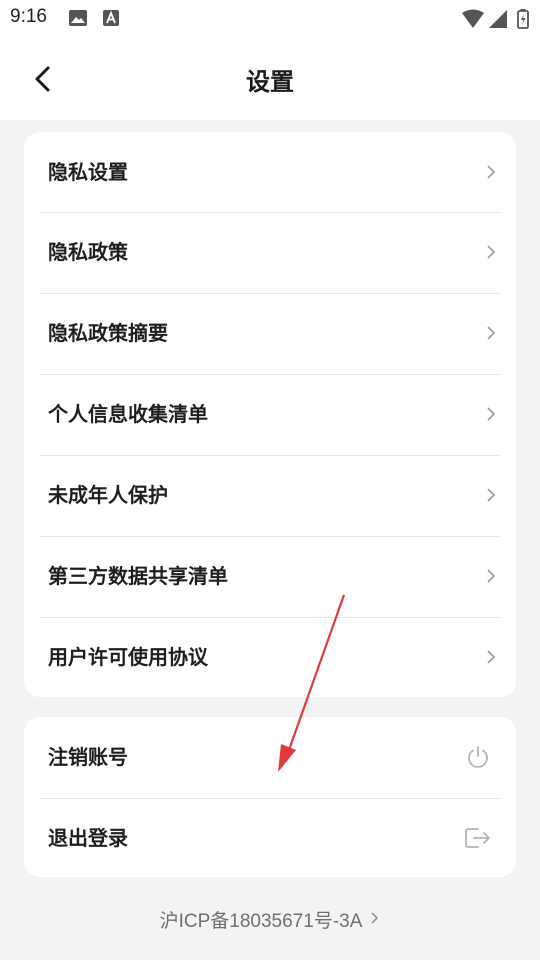 The width and height of the screenshot is (540, 960). I want to click on icp-footer: 沪ICP备18035671号-3A, so click(270, 919).